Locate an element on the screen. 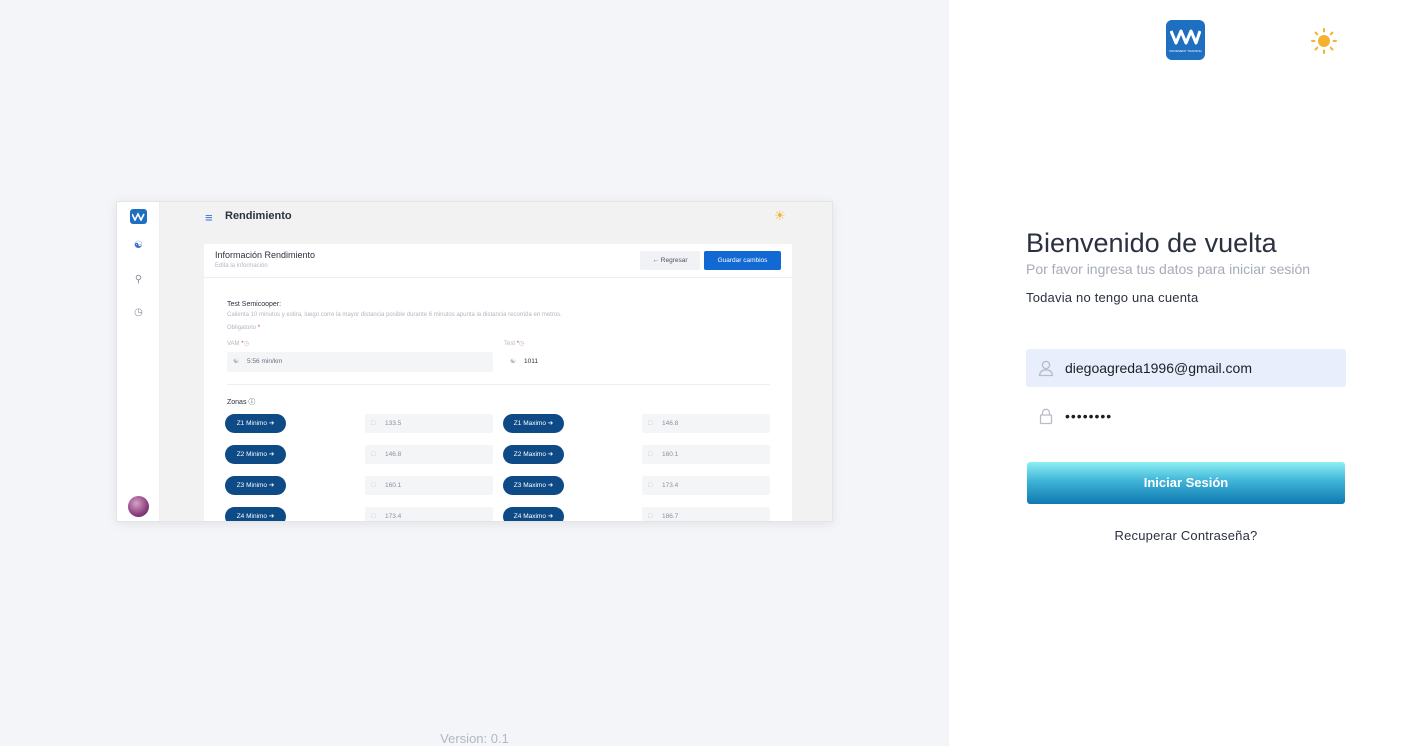  preview-zone-min-button: Z1 Minimo ➔ is located at coordinates (255, 423).